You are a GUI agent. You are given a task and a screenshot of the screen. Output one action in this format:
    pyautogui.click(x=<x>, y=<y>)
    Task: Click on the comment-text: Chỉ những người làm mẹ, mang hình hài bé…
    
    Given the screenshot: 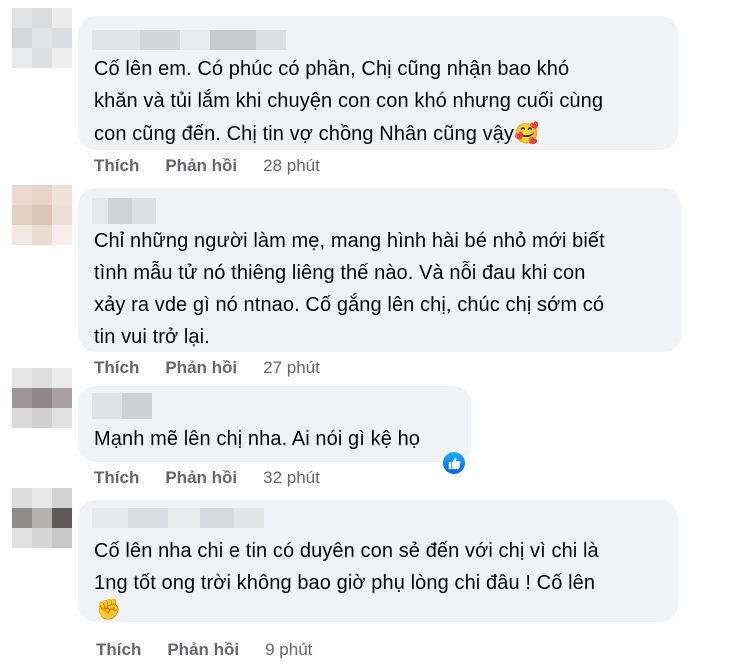 What is the action you would take?
    pyautogui.click(x=349, y=289)
    